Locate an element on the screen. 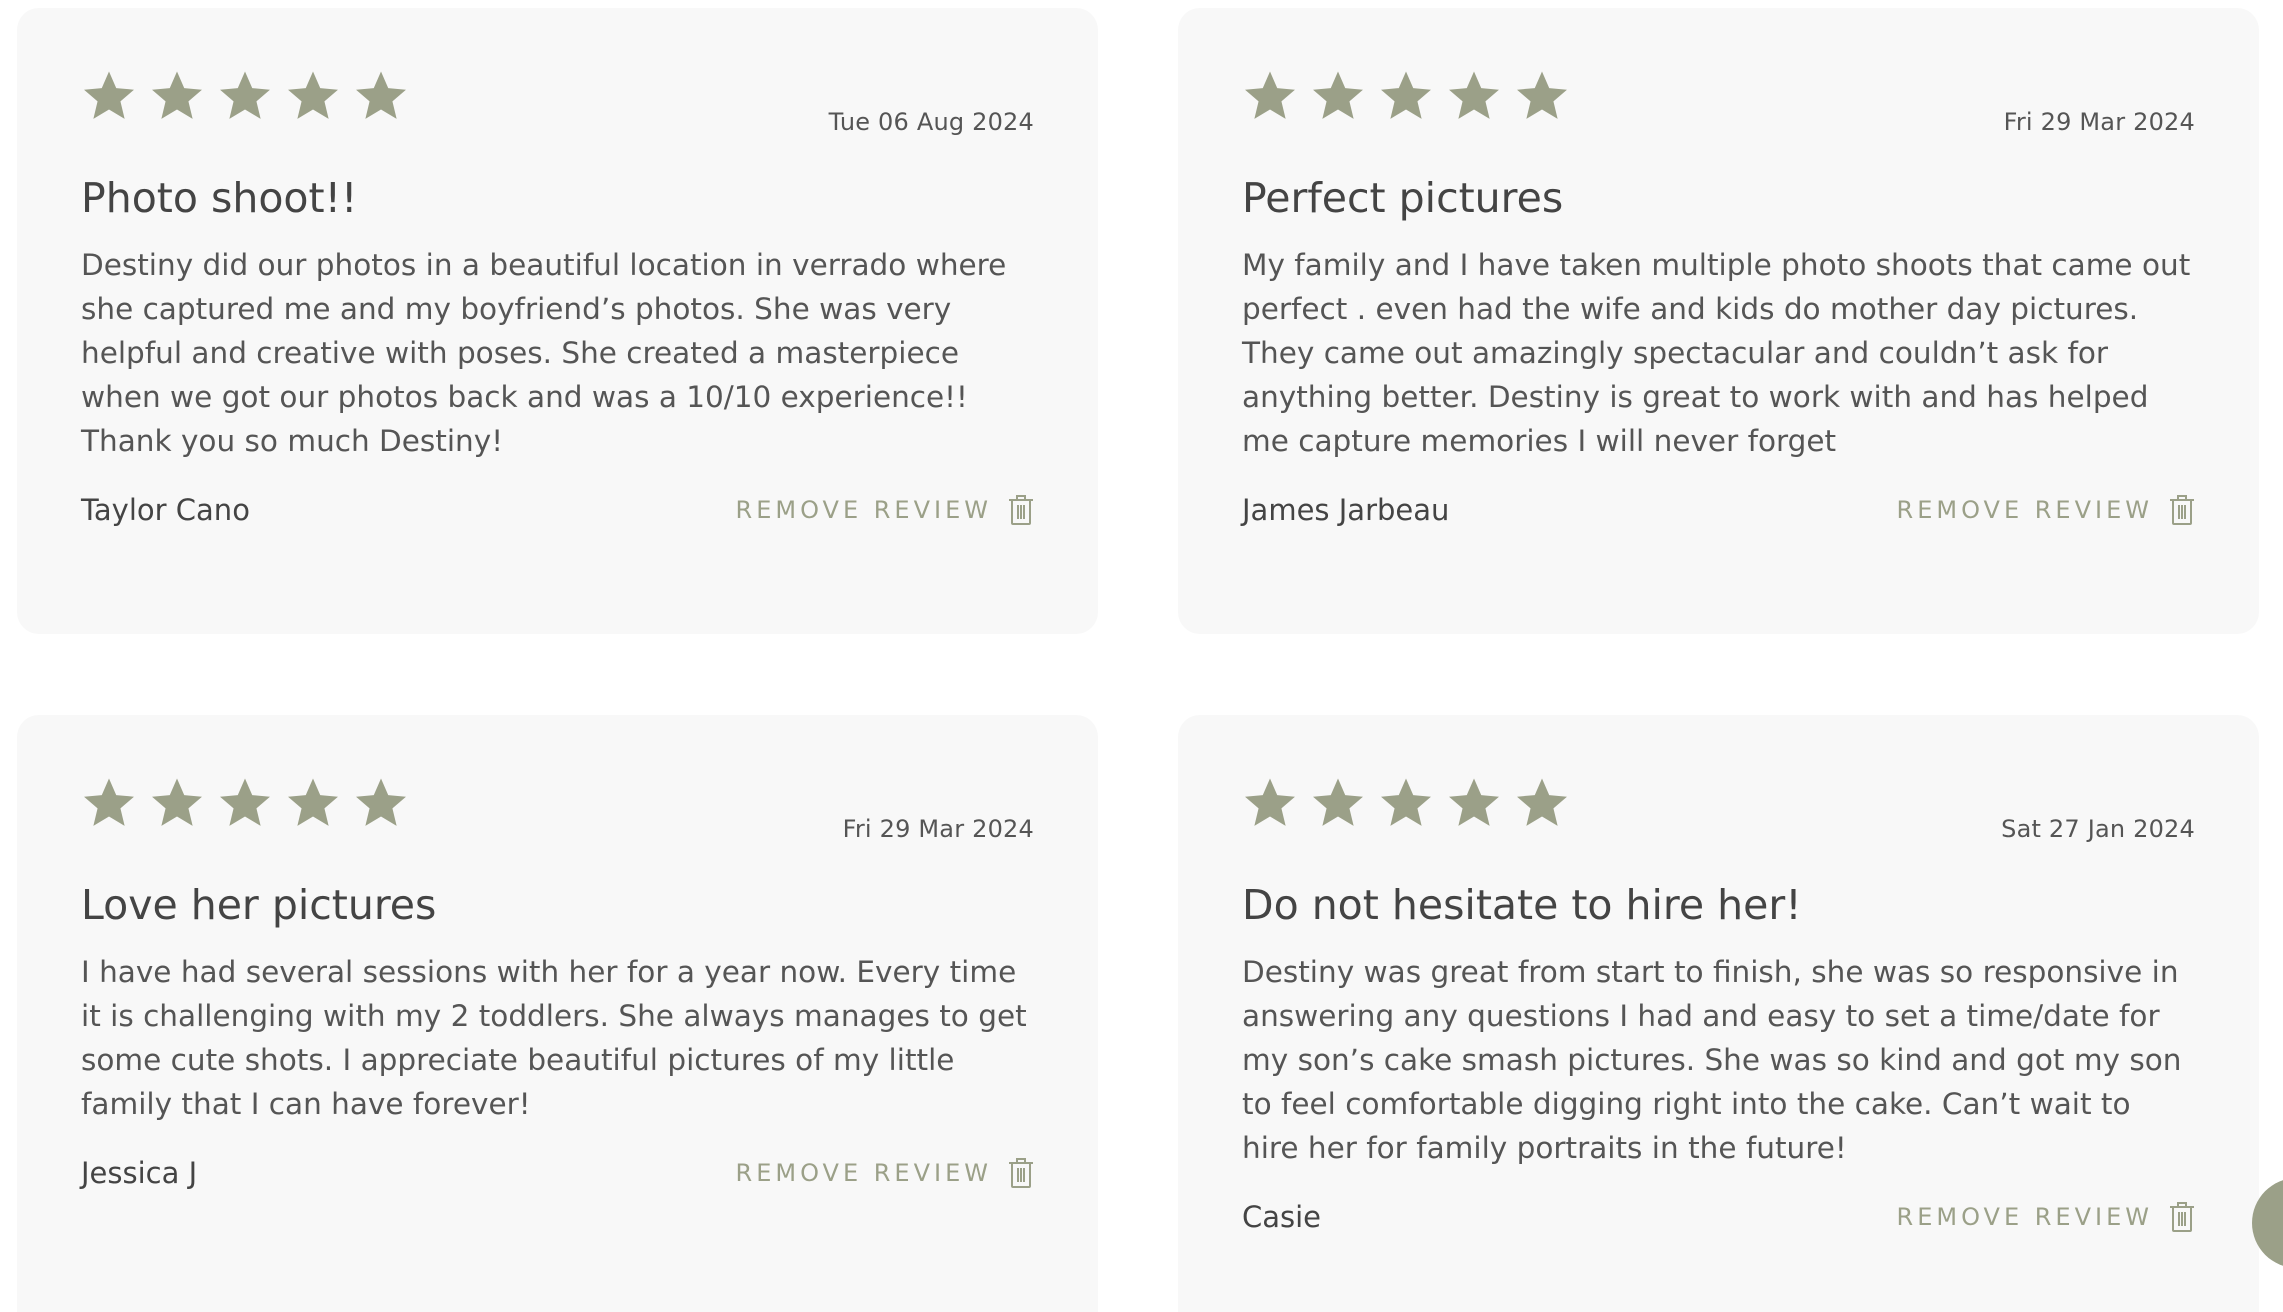 The height and width of the screenshot is (1312, 2283). review-title: Love her pictures is located at coordinates (259, 905).